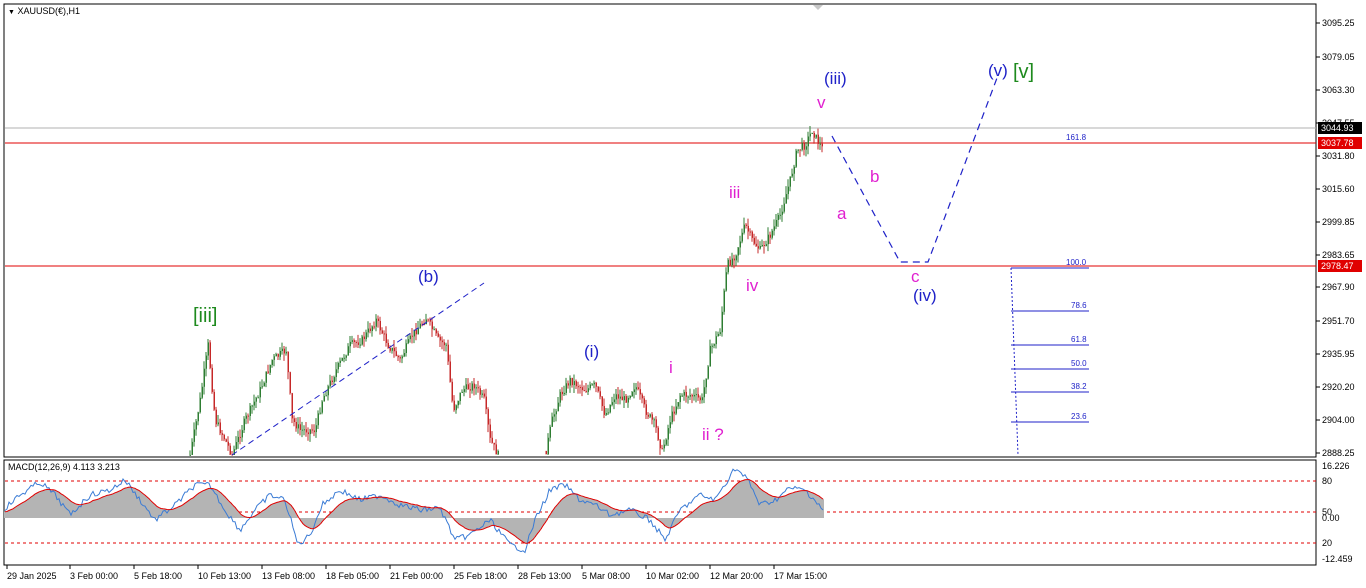 The width and height of the screenshot is (1366, 588). I want to click on red-line-2-text: 2978.47, so click(1337, 266).